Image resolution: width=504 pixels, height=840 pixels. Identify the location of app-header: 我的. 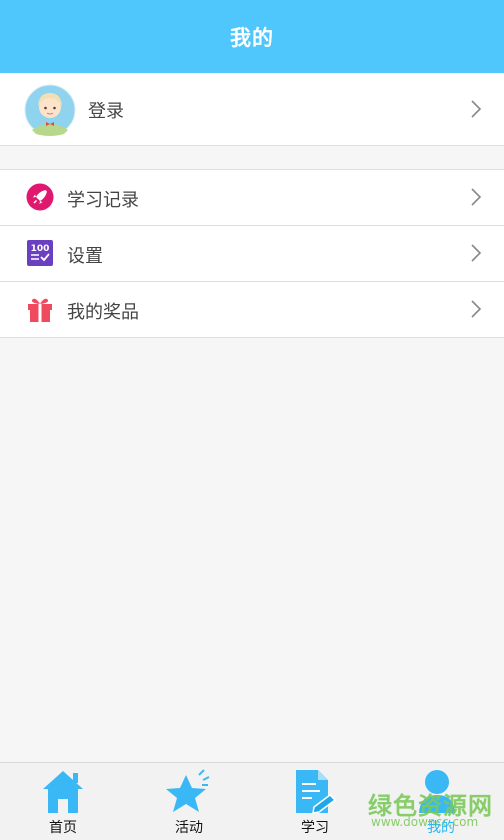
(252, 36).